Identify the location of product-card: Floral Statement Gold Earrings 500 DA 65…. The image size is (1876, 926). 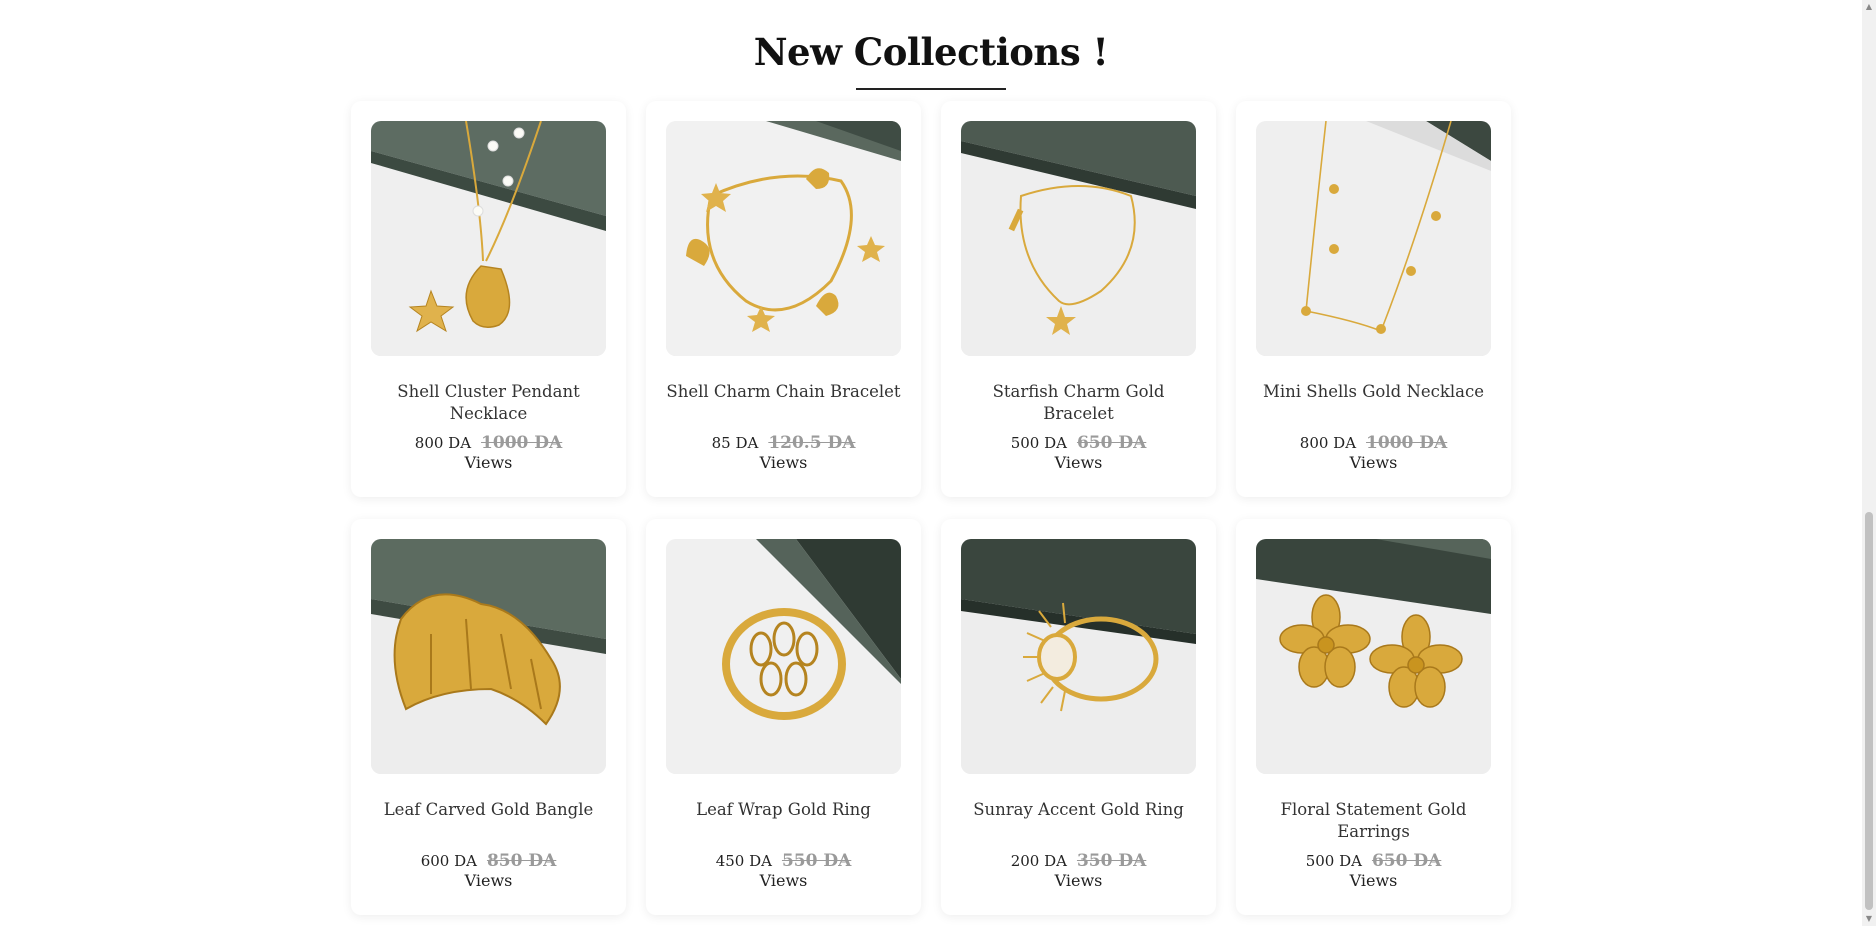
(1373, 717).